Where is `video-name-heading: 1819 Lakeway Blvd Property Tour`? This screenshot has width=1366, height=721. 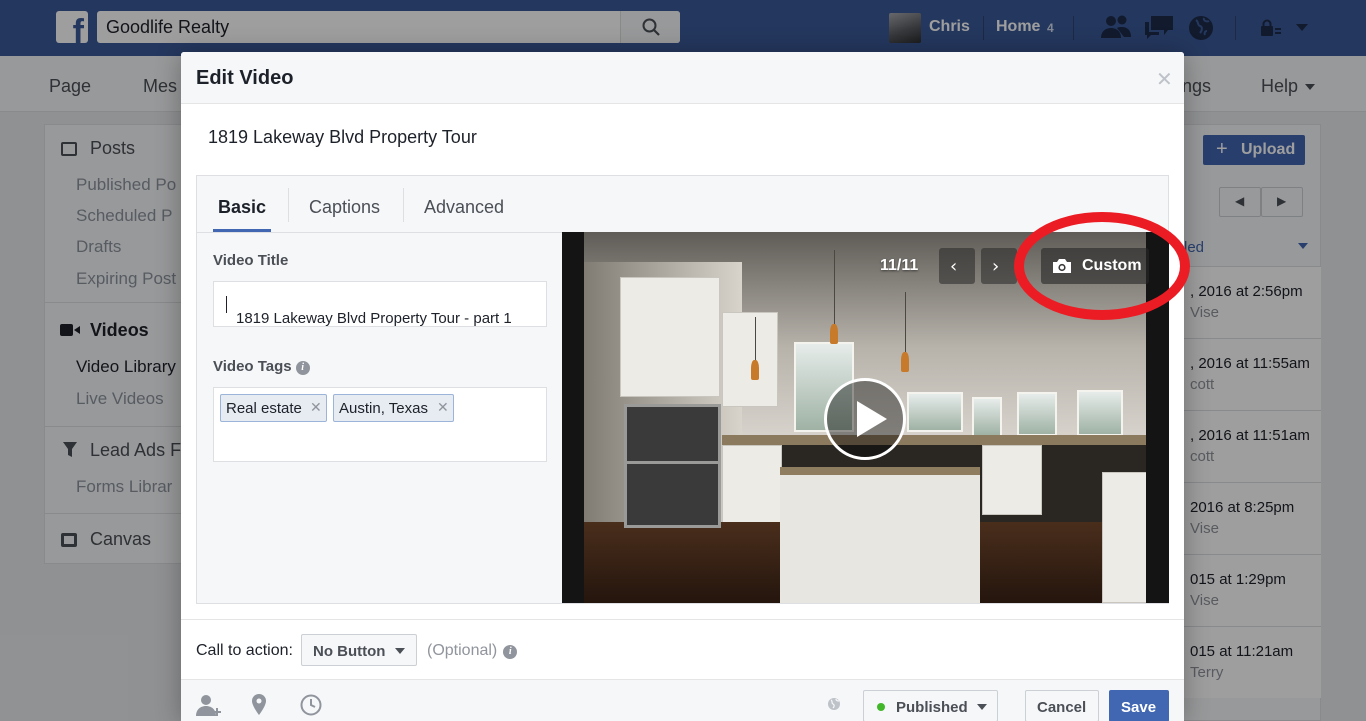 video-name-heading: 1819 Lakeway Blvd Property Tour is located at coordinates (342, 137).